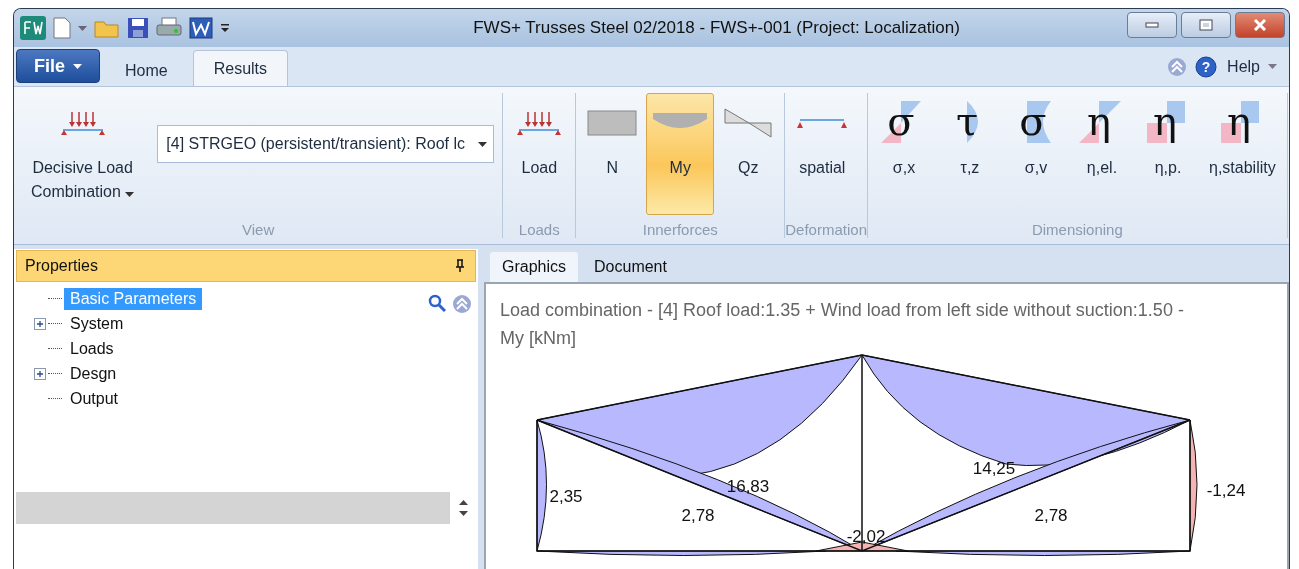  Describe the element at coordinates (539, 154) in the screenshot. I see `ribbon-button: Load` at that location.